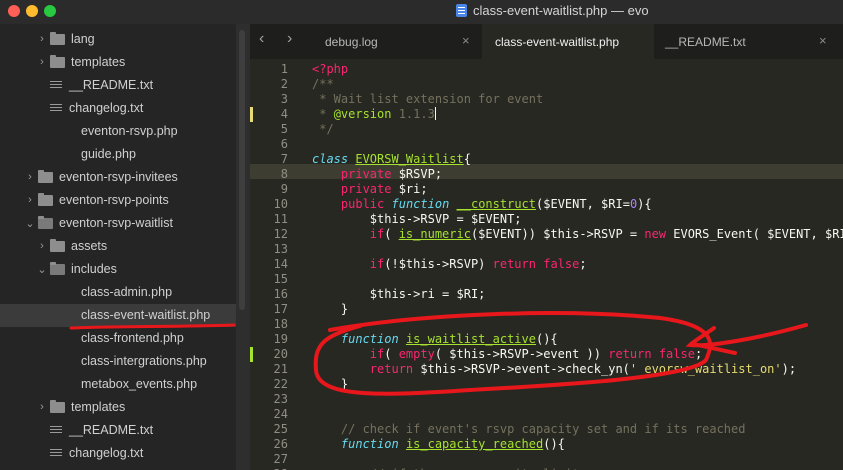  Describe the element at coordinates (698, 354) in the screenshot. I see `code-token: ;` at that location.